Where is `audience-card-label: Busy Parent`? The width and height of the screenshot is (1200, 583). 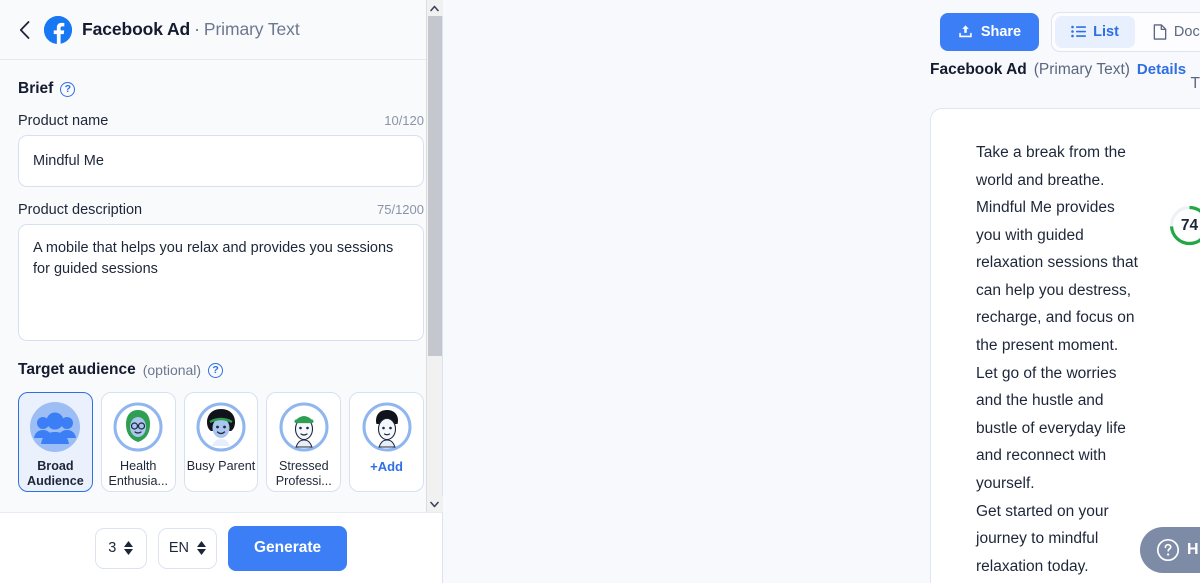 audience-card-label: Busy Parent is located at coordinates (221, 466).